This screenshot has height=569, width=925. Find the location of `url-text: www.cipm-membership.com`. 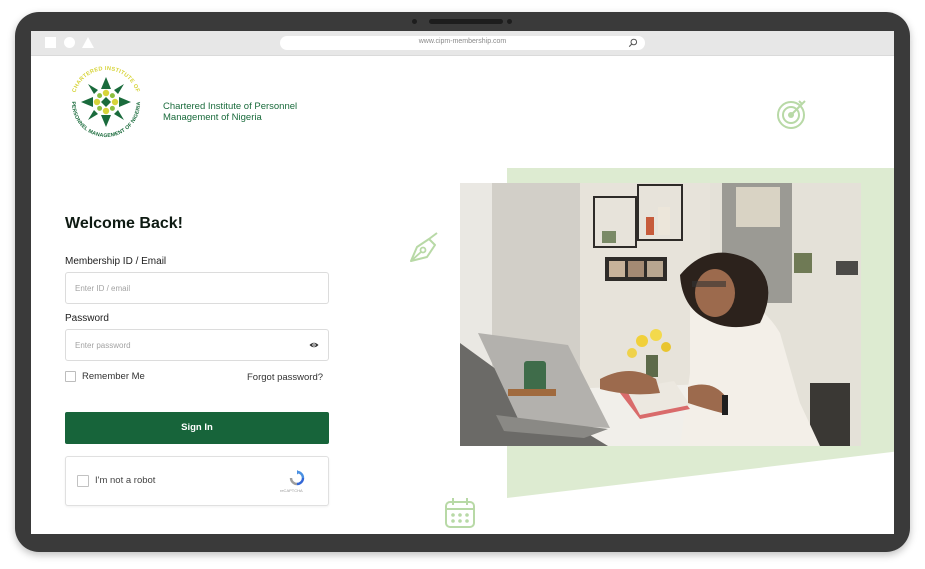

url-text: www.cipm-membership.com is located at coordinates (462, 41).